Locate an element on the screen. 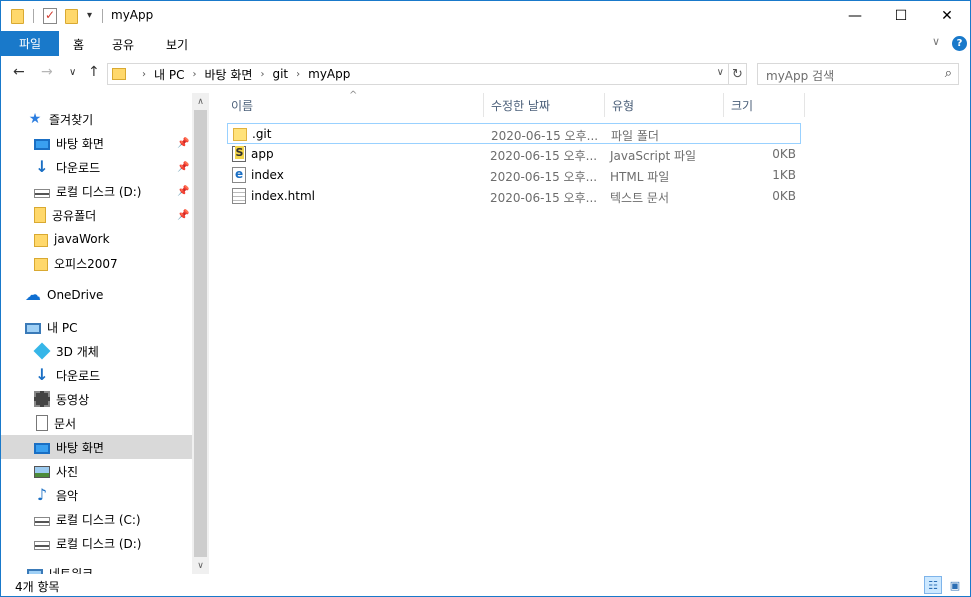 The width and height of the screenshot is (971, 597). file-type: HTML 파일 is located at coordinates (640, 177).